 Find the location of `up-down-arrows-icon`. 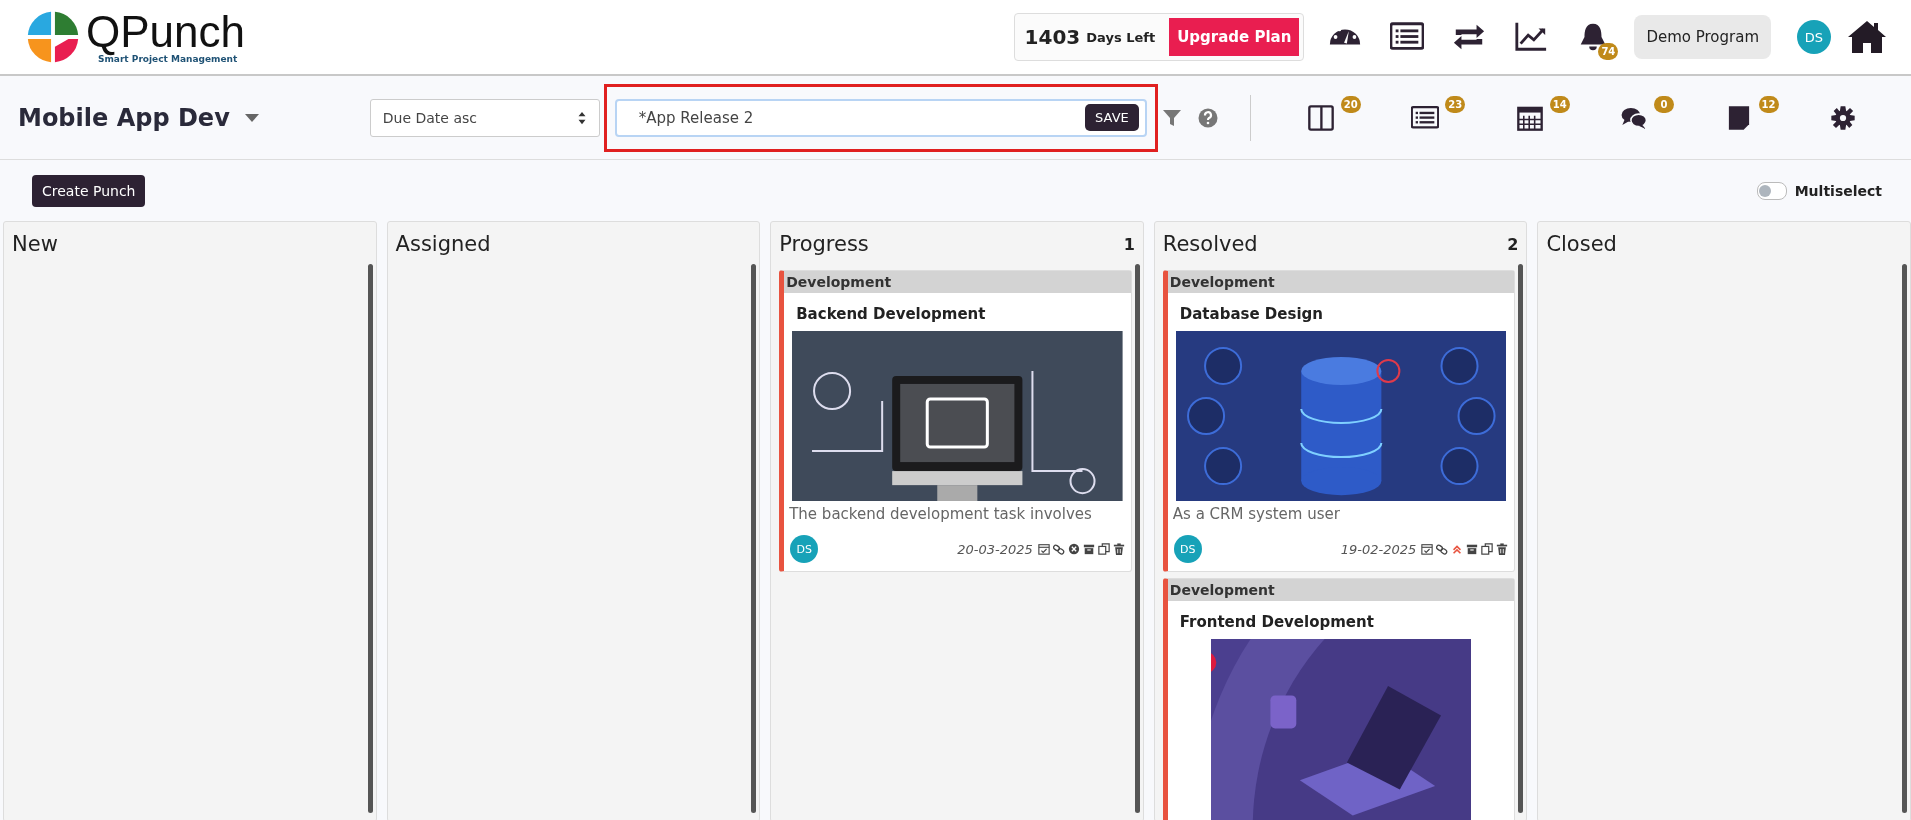

up-down-arrows-icon is located at coordinates (581, 117).